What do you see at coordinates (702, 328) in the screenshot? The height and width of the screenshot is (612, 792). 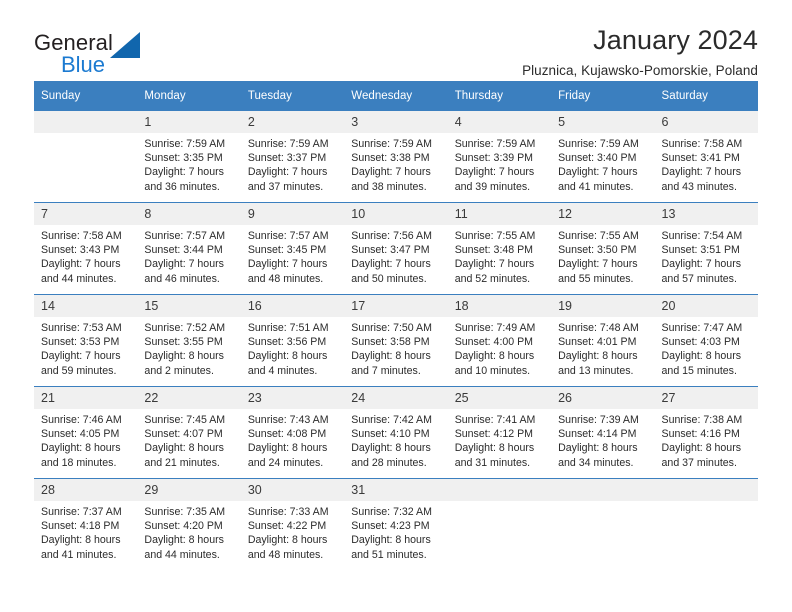 I see `sunrise-text: Sunrise: 7:47 AM` at bounding box center [702, 328].